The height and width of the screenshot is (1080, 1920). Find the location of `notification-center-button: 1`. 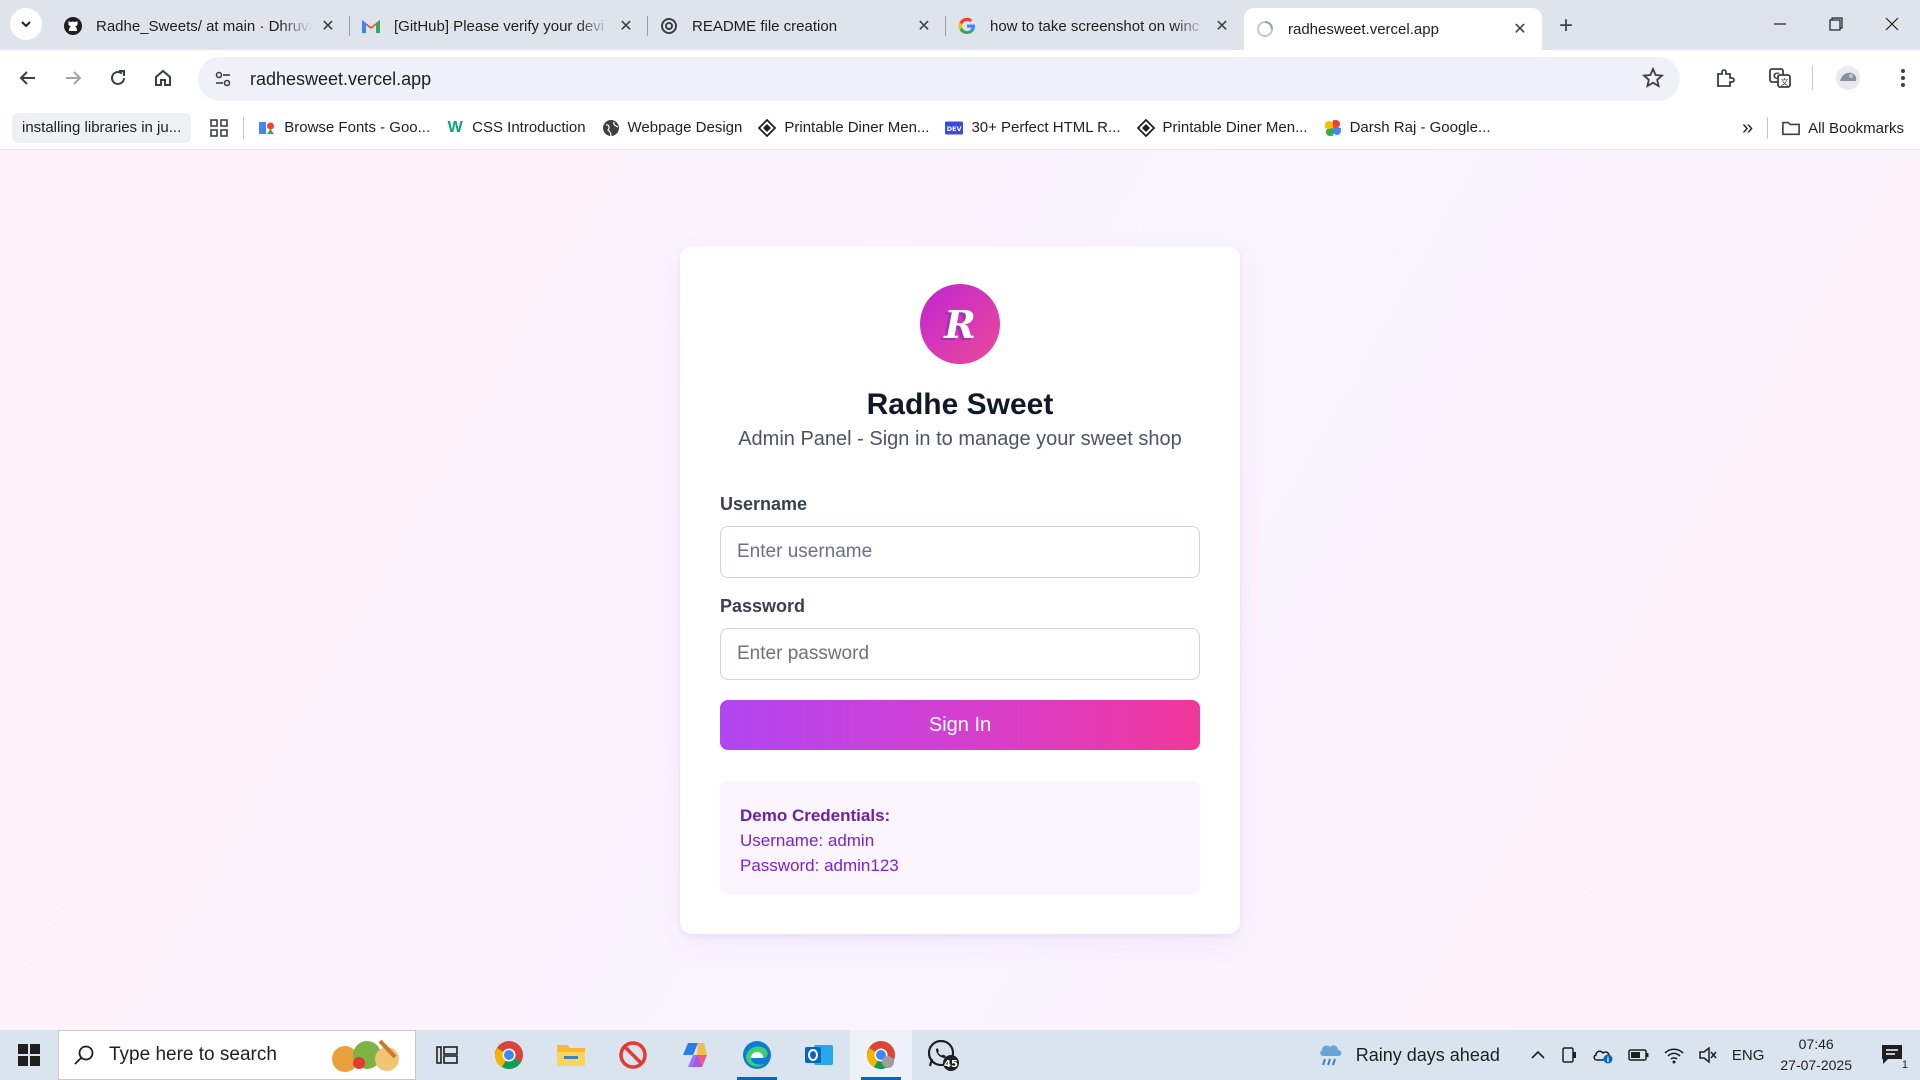

notification-center-button: 1 is located at coordinates (1895, 1057).